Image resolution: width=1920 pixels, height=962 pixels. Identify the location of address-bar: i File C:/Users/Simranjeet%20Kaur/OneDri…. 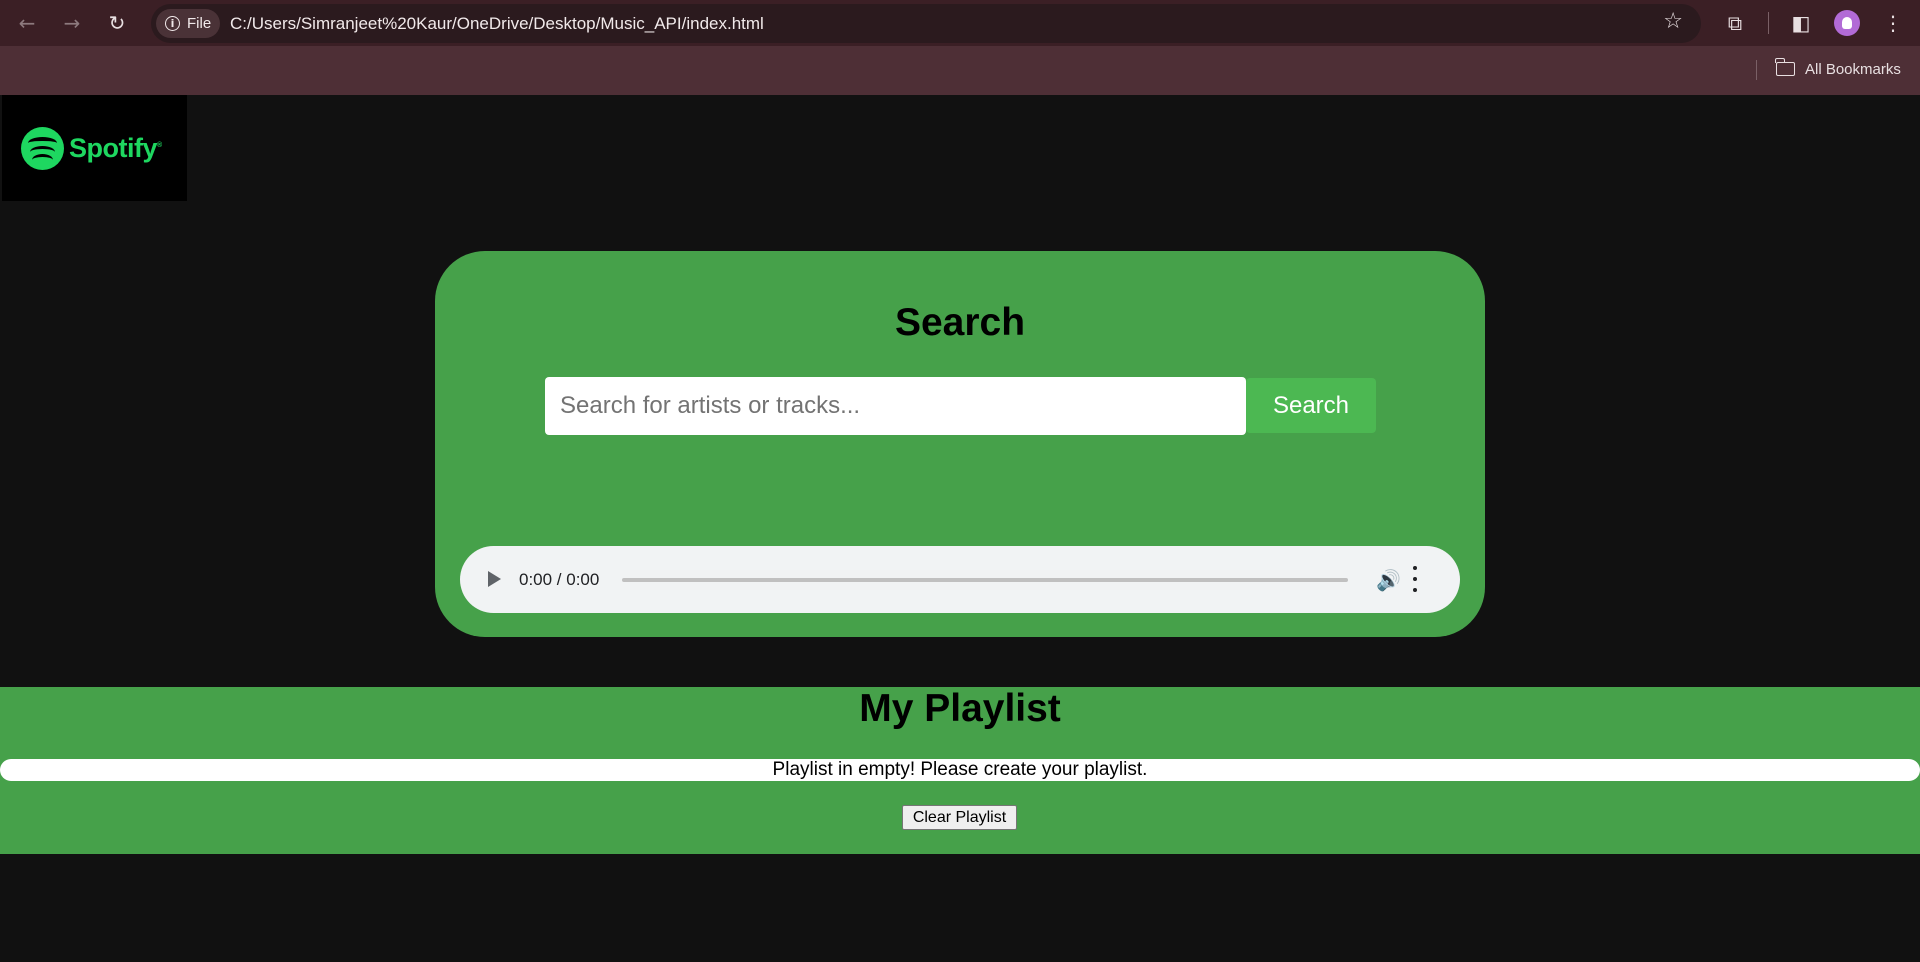
(926, 23).